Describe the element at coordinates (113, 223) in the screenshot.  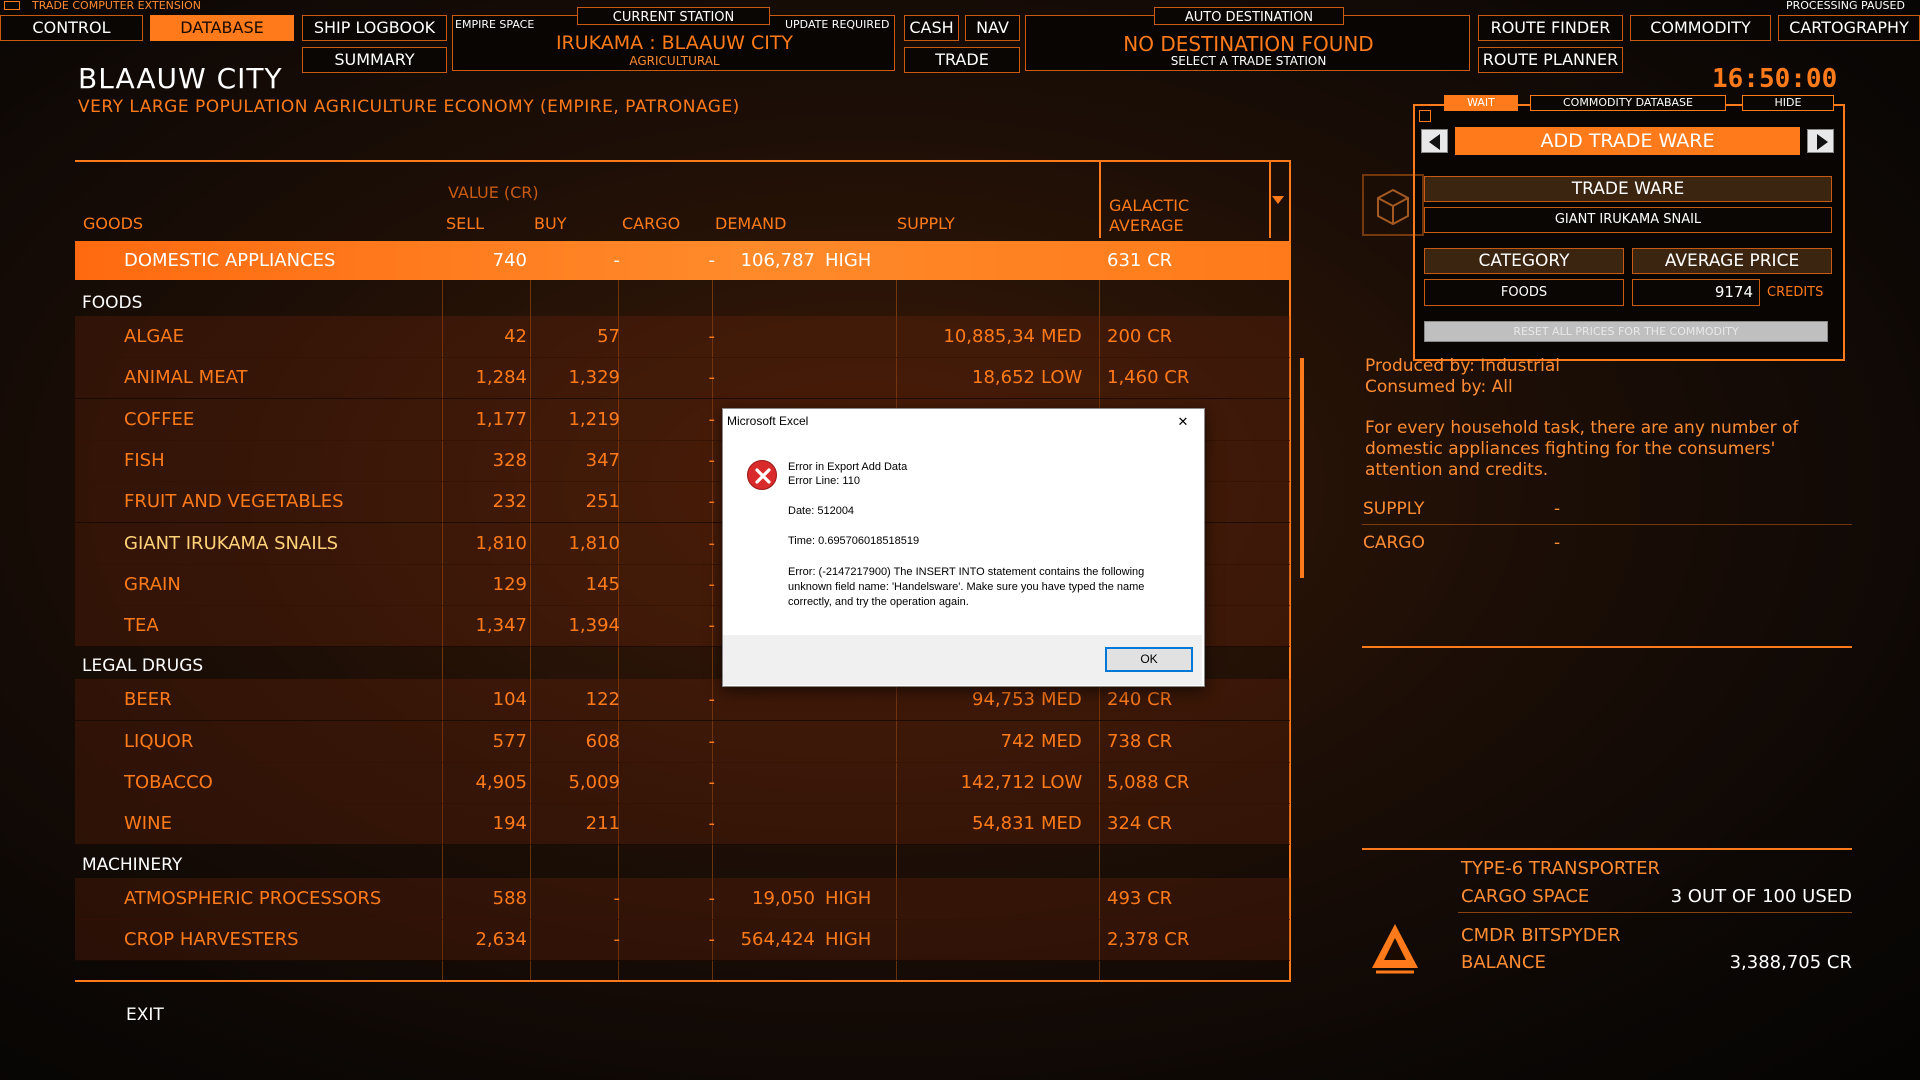
I see `goods-header: GOODS` at that location.